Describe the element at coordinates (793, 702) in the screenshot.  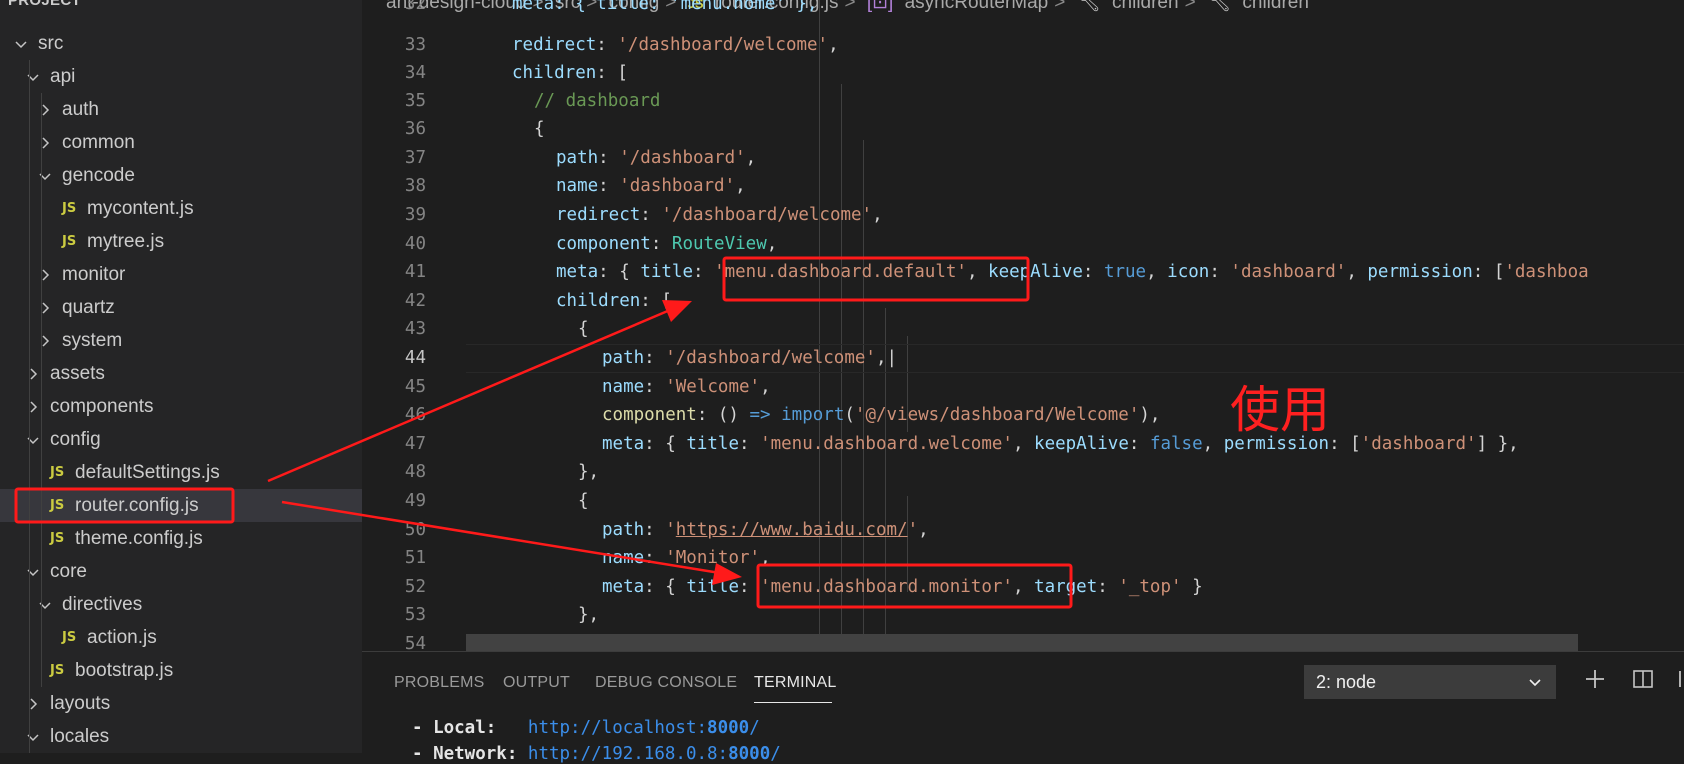
I see `active-tab-indicator` at that location.